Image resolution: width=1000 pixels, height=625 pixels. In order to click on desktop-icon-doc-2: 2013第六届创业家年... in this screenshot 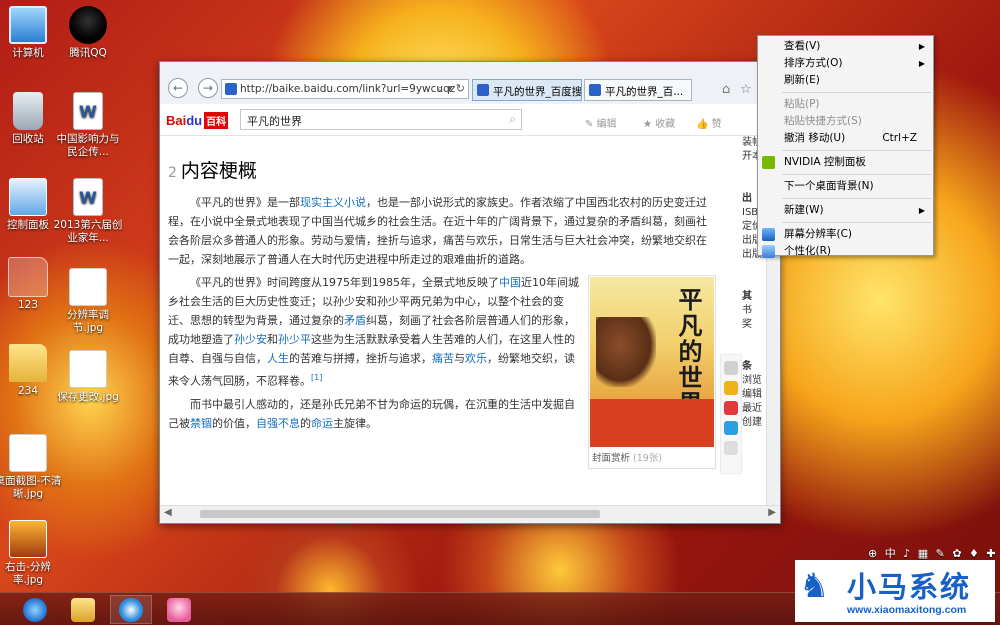, I will do `click(88, 211)`.